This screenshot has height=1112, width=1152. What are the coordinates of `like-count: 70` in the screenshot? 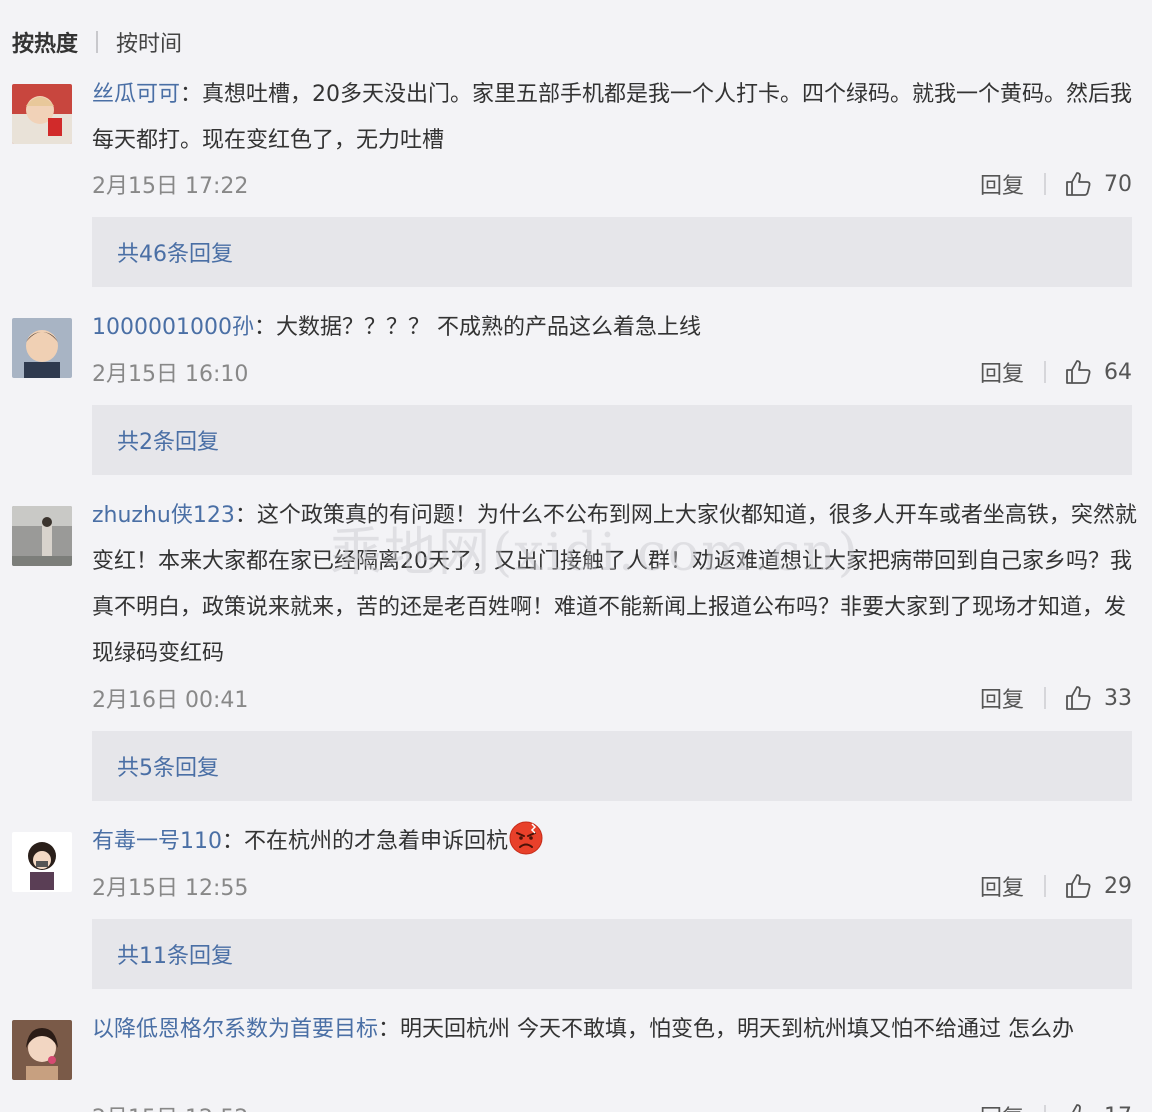 It's located at (1118, 184).